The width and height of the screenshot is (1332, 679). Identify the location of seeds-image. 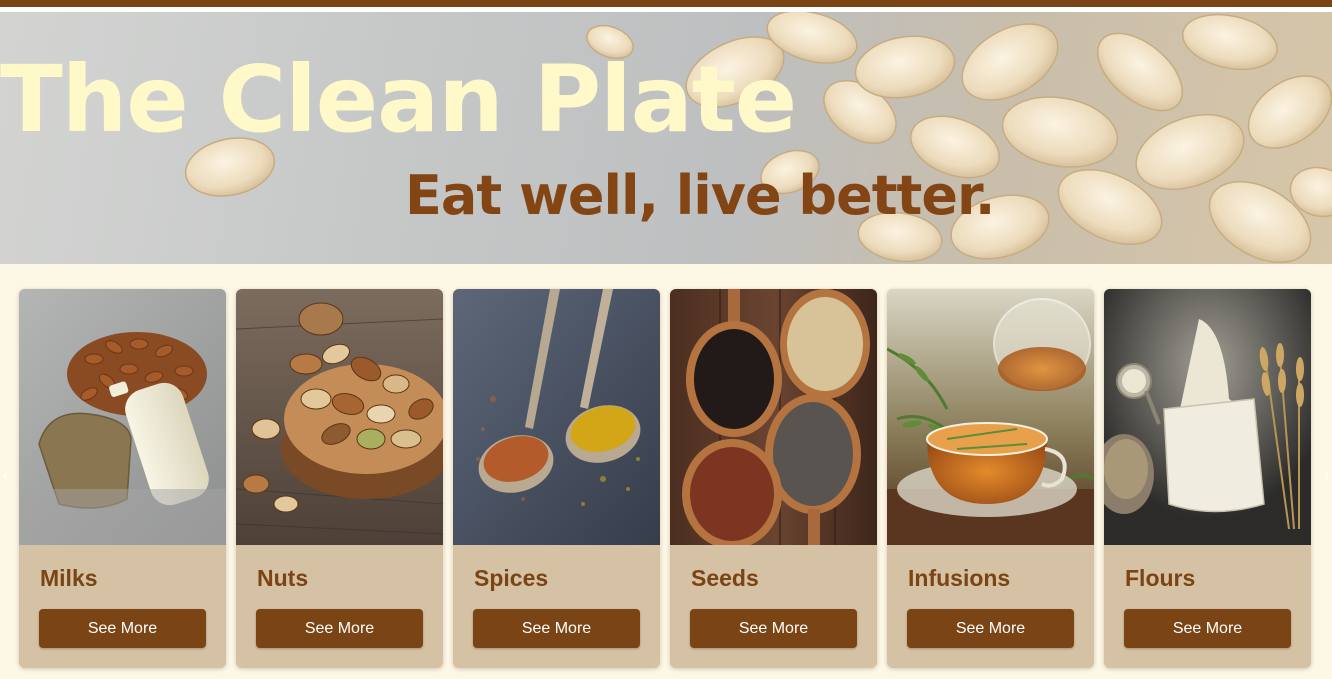
(773, 417).